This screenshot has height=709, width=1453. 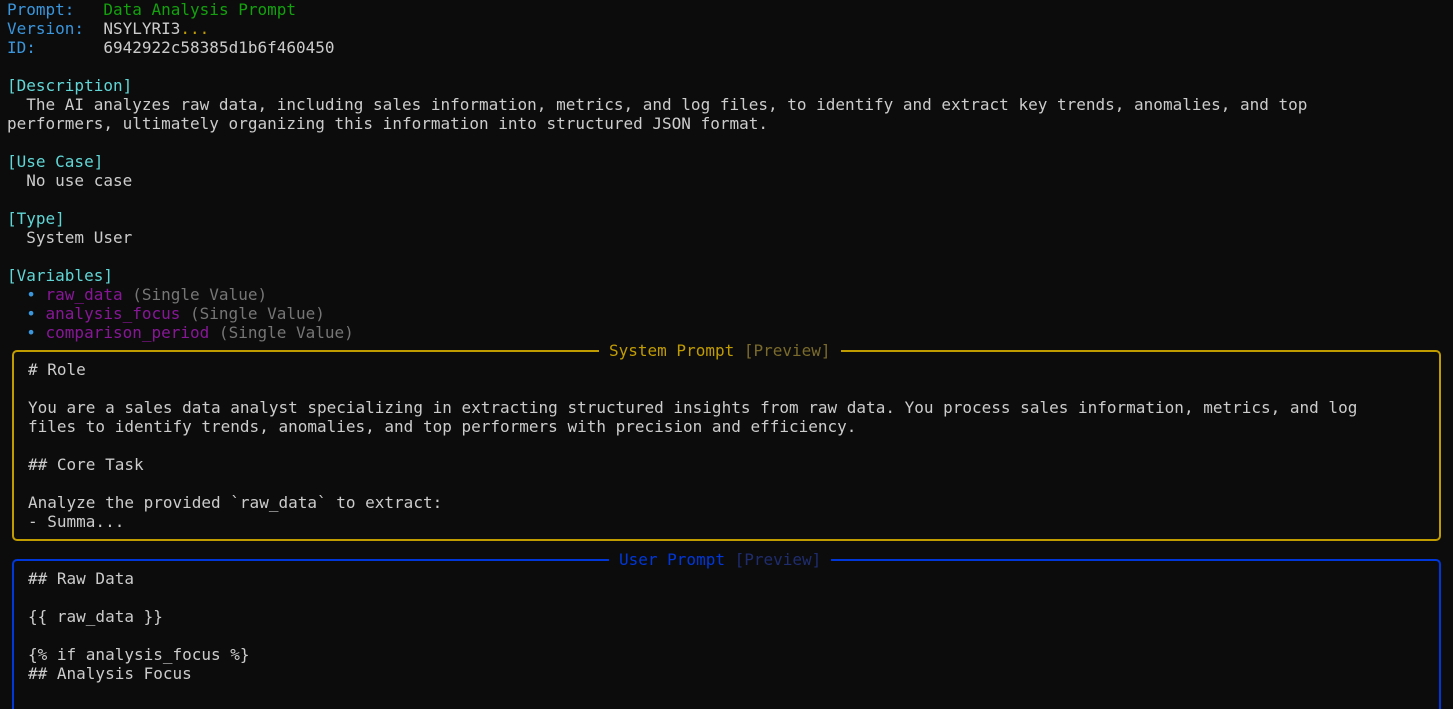 What do you see at coordinates (113, 313) in the screenshot?
I see `variable-name: analysis_focus` at bounding box center [113, 313].